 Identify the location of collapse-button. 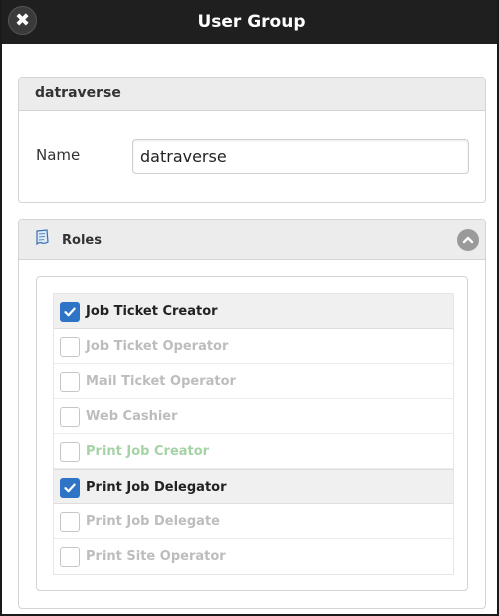
(468, 240).